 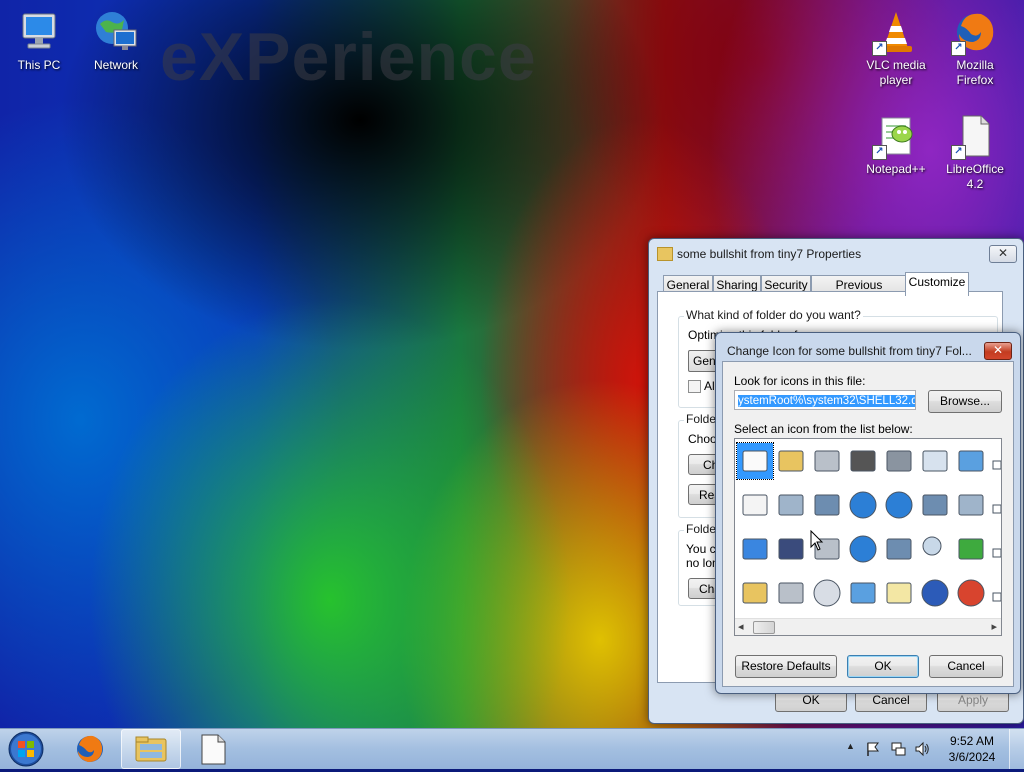 I want to click on globe-icon, so click(x=863, y=505).